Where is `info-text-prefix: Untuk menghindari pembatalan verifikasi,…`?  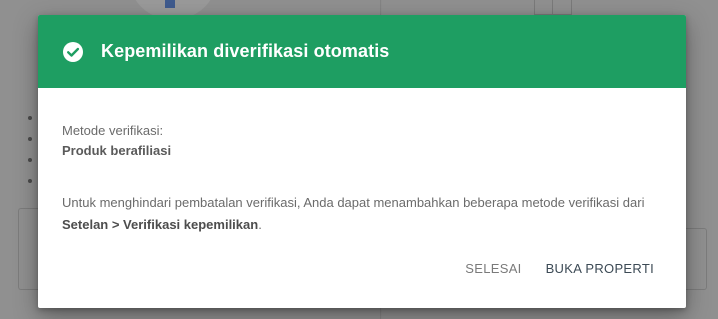
info-text-prefix: Untuk menghindari pembatalan verifikasi,… is located at coordinates (353, 202).